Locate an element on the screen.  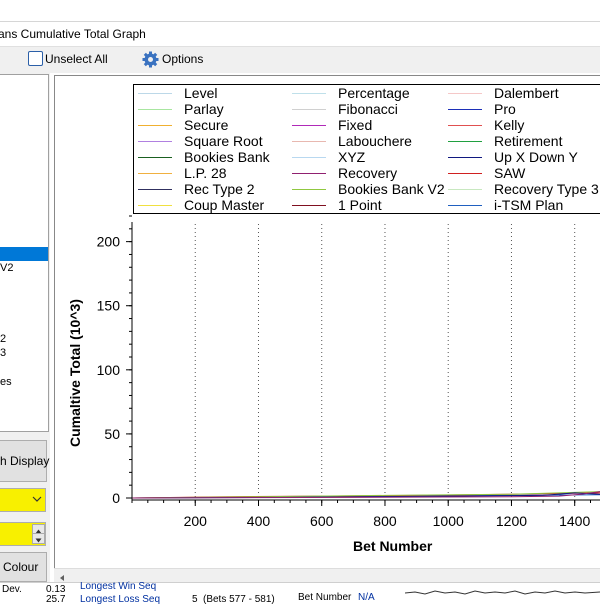
legend-label: Retirement is located at coordinates (528, 141).